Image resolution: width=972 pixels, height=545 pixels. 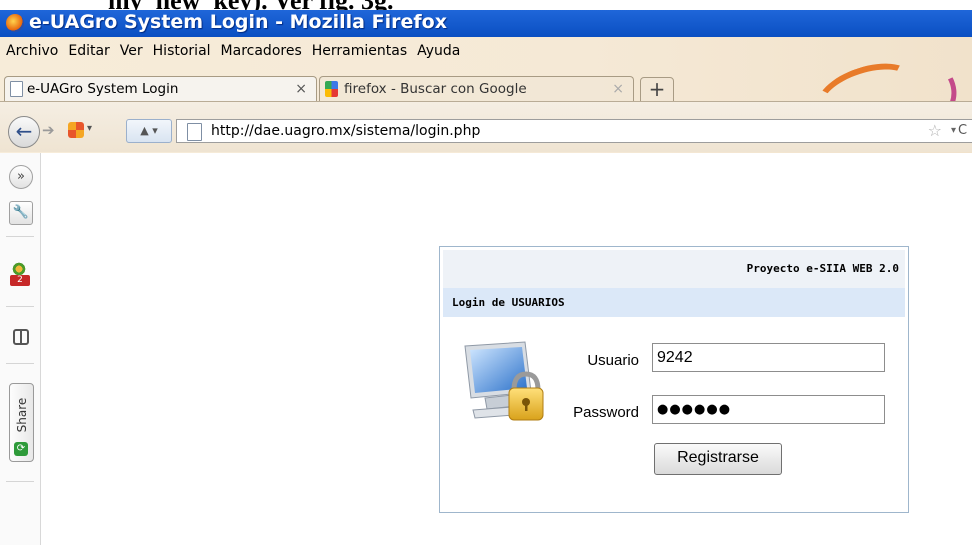 I want to click on menu-marcadores: Marcadores, so click(x=261, y=51).